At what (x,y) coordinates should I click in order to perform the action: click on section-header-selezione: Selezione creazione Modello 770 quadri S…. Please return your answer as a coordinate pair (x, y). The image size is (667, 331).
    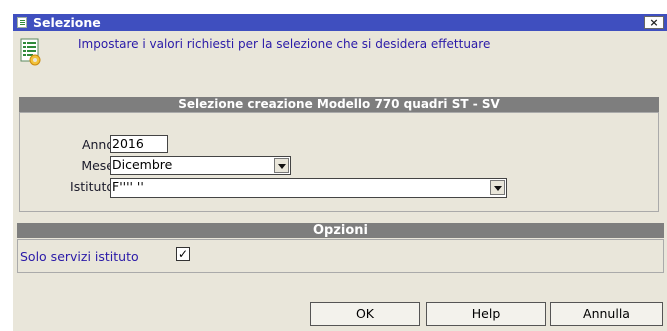
    Looking at the image, I should click on (339, 104).